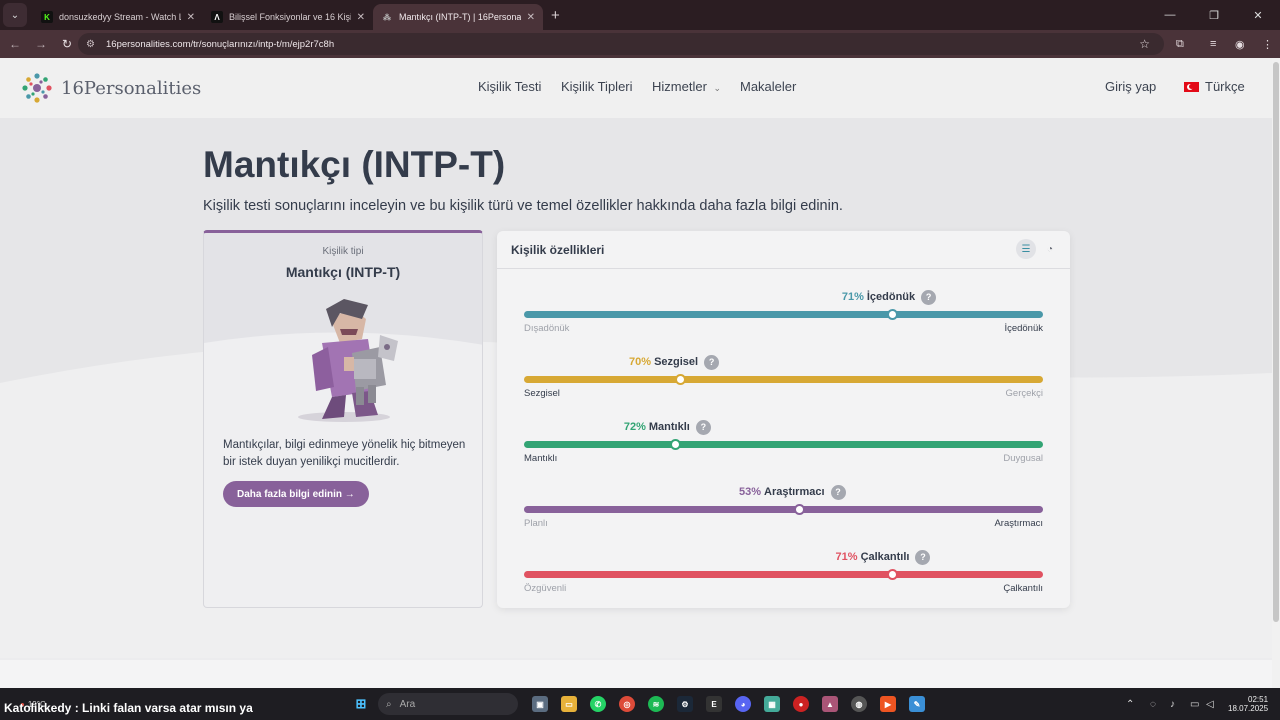  What do you see at coordinates (1194, 704) in the screenshot?
I see `network-icon: ▭` at bounding box center [1194, 704].